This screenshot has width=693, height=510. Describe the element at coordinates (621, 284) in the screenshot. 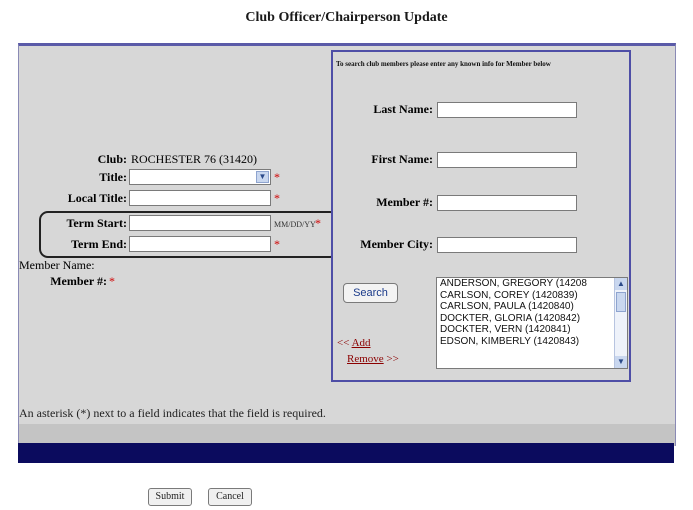

I see `scroll-up-icon: ▲` at that location.